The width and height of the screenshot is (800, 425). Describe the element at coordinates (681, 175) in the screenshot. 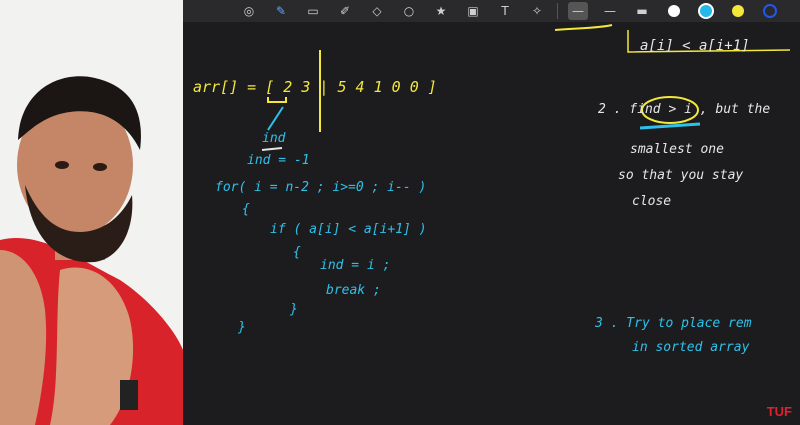

I see `step2-line3: so that you stay` at that location.